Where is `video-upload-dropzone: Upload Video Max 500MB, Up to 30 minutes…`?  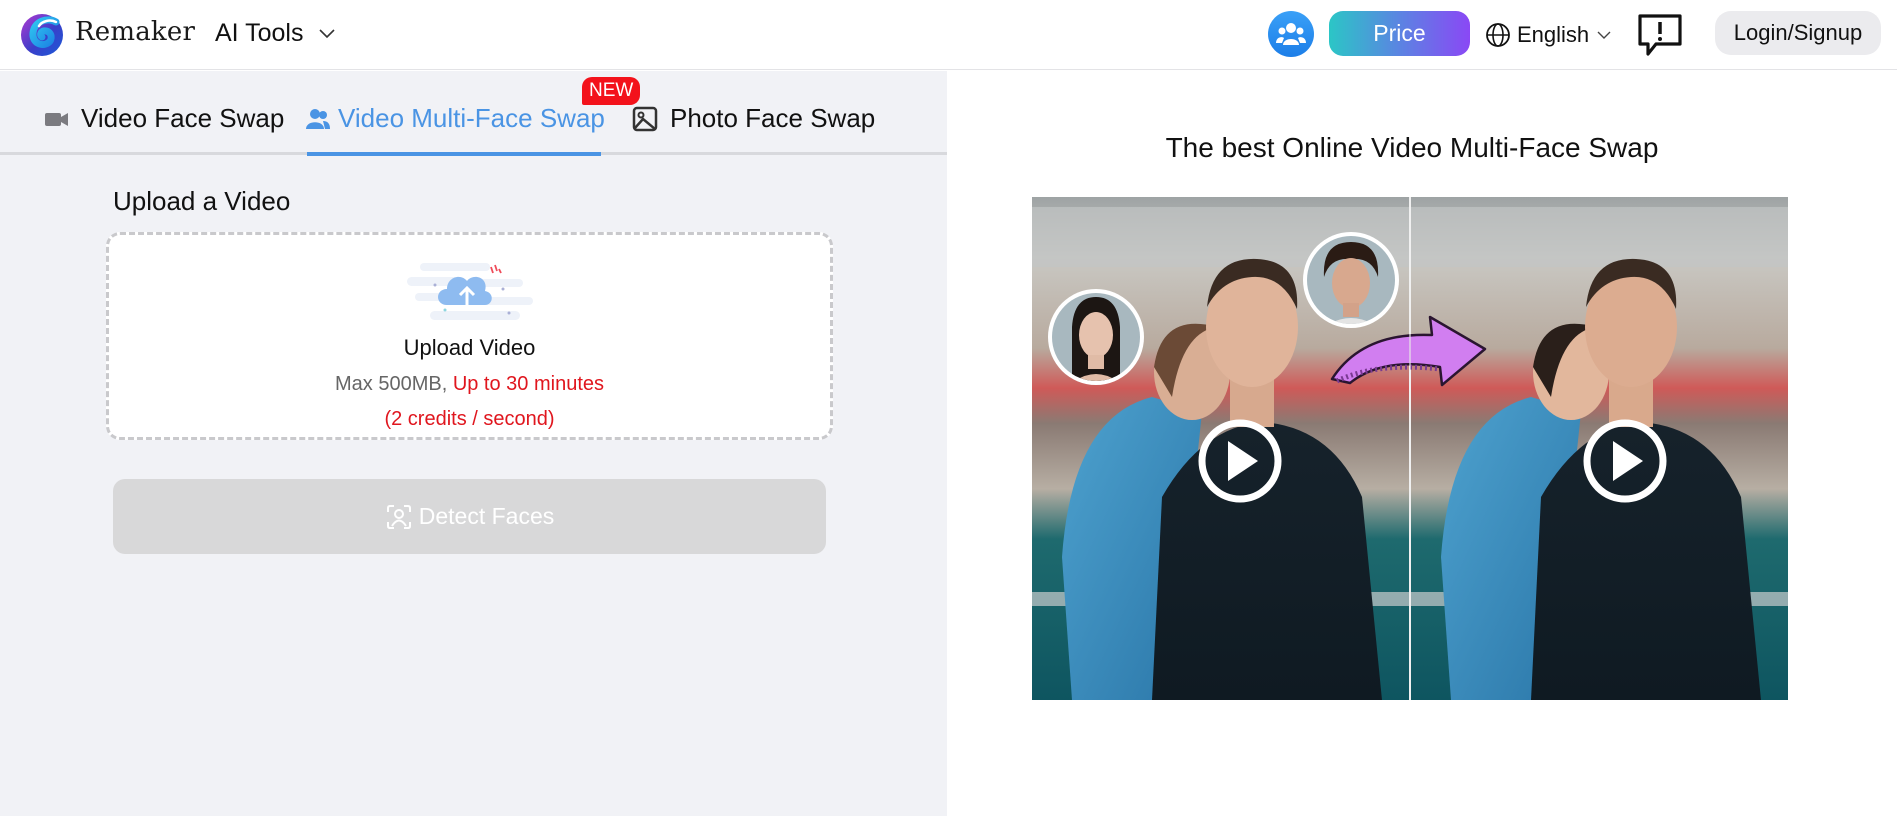 video-upload-dropzone: Upload Video Max 500MB, Up to 30 minutes… is located at coordinates (469, 336).